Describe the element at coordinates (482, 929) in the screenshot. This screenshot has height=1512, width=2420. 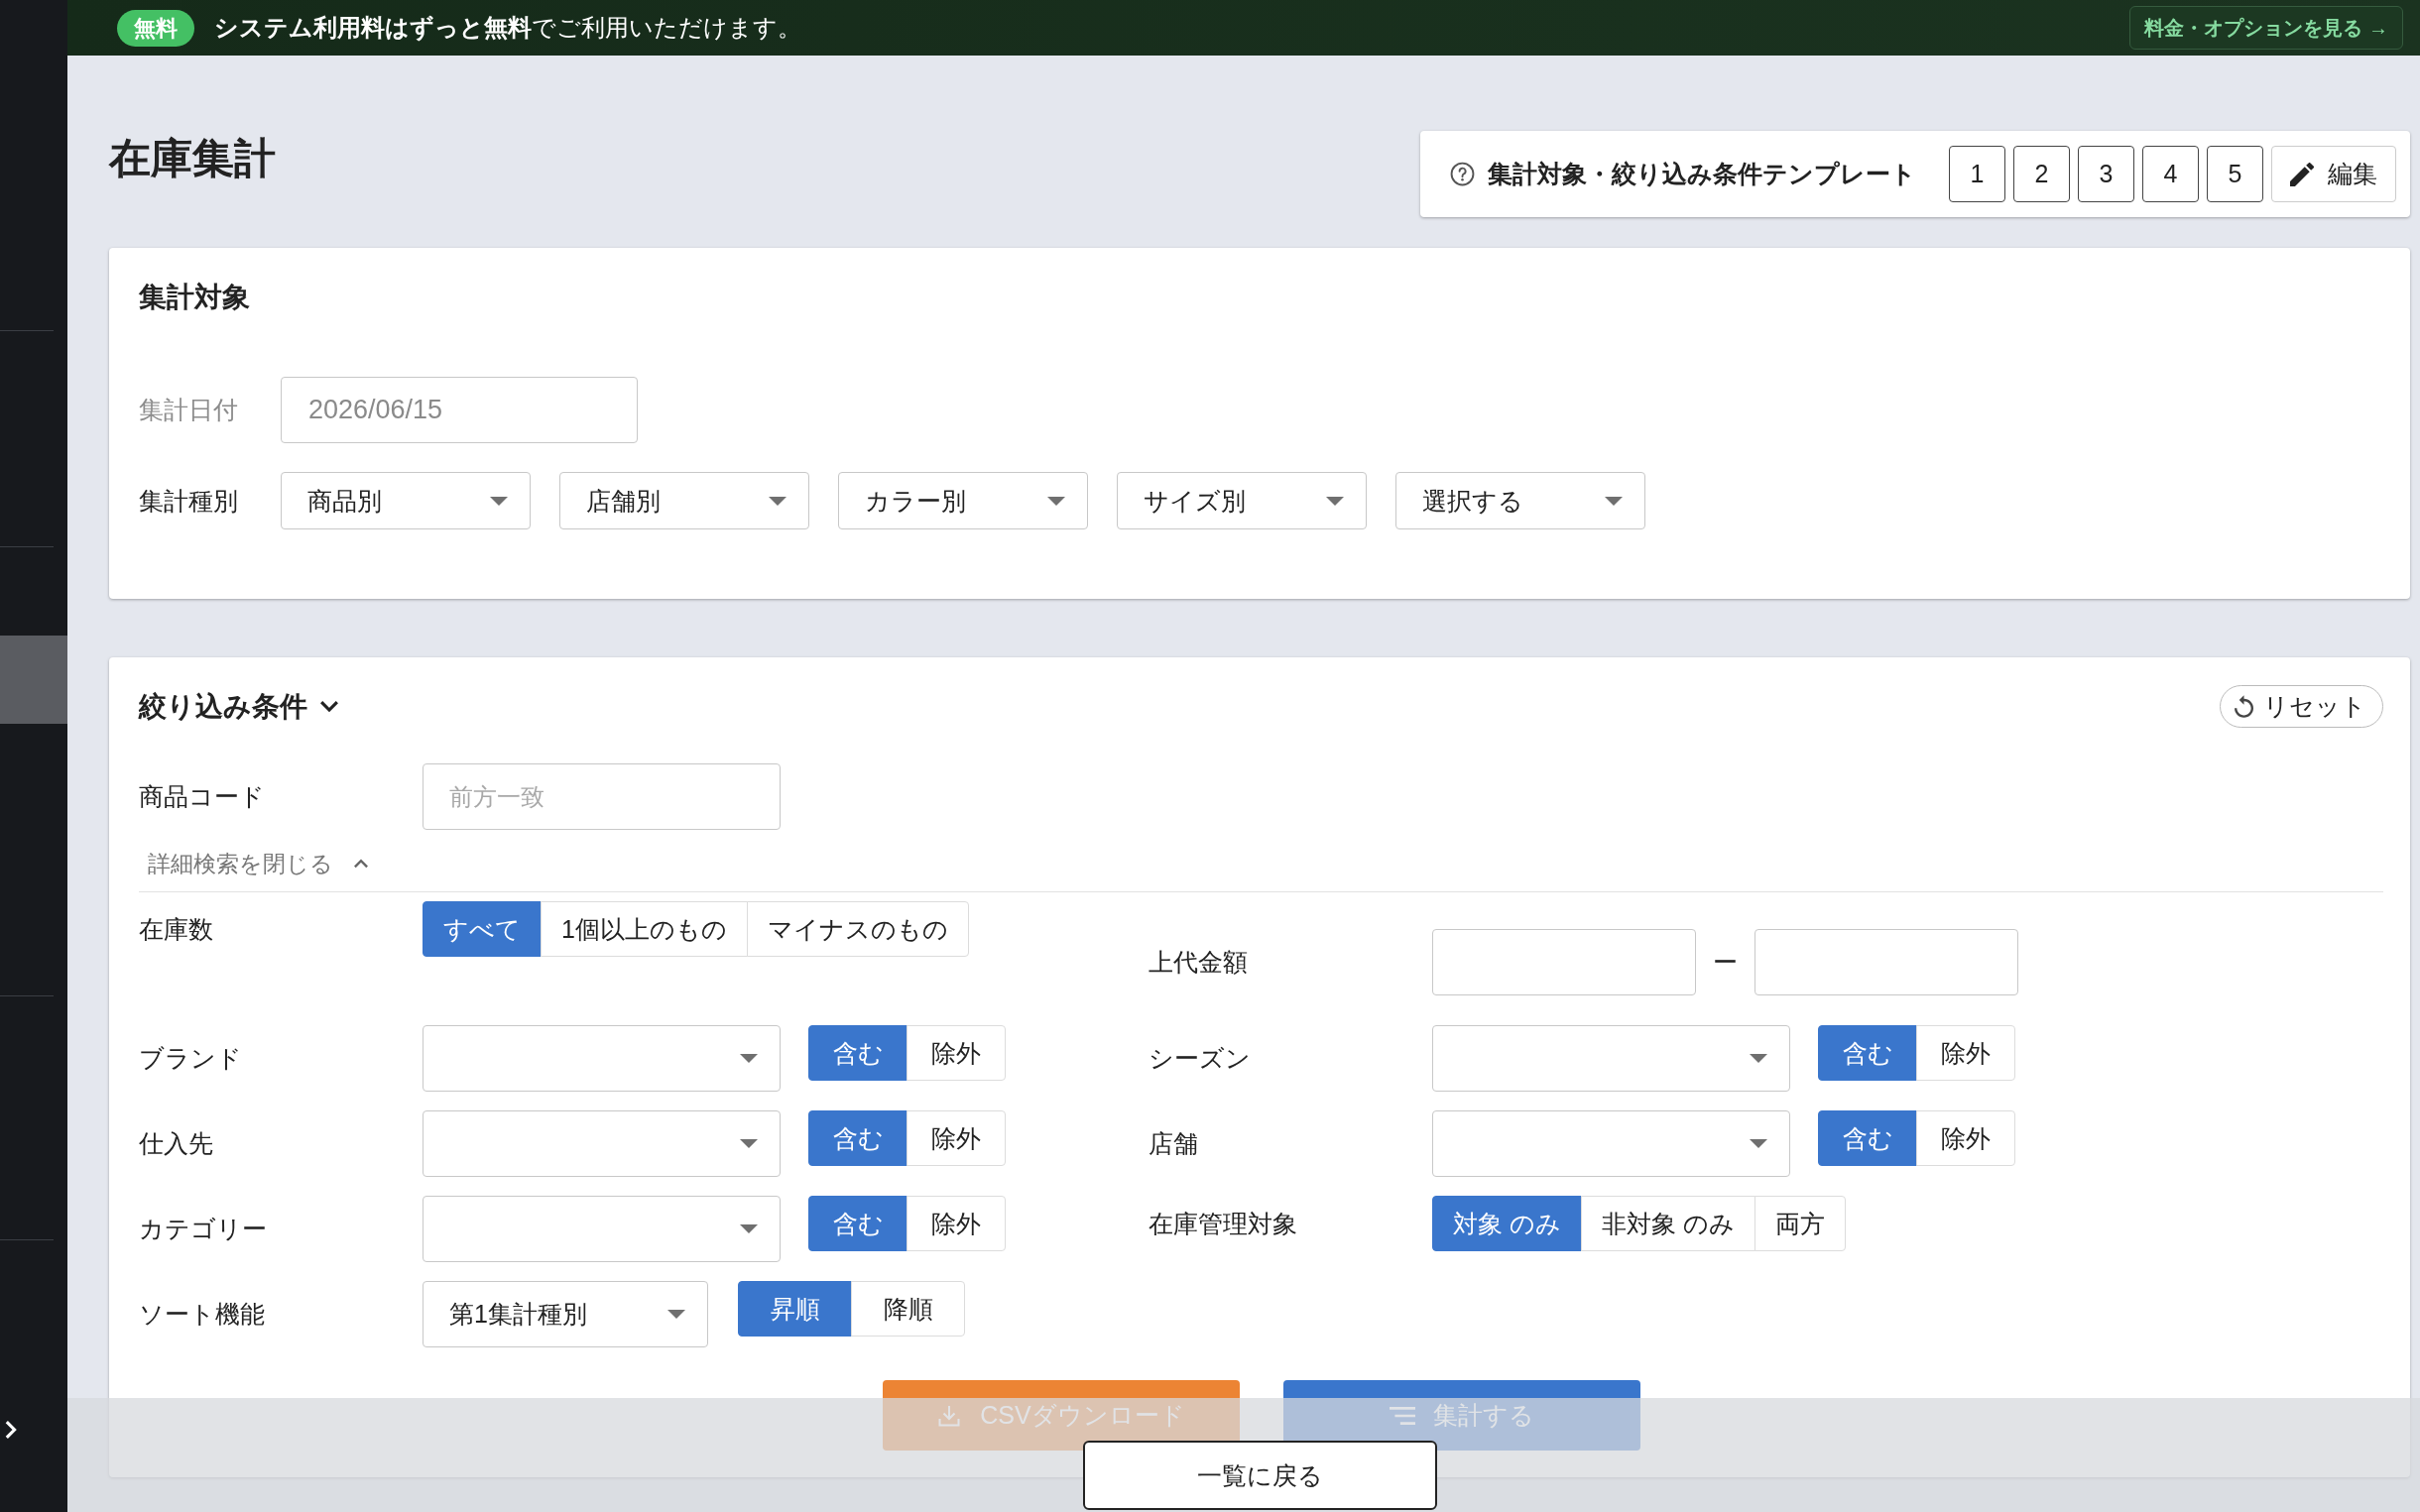
I see `segment-button: すべて` at that location.